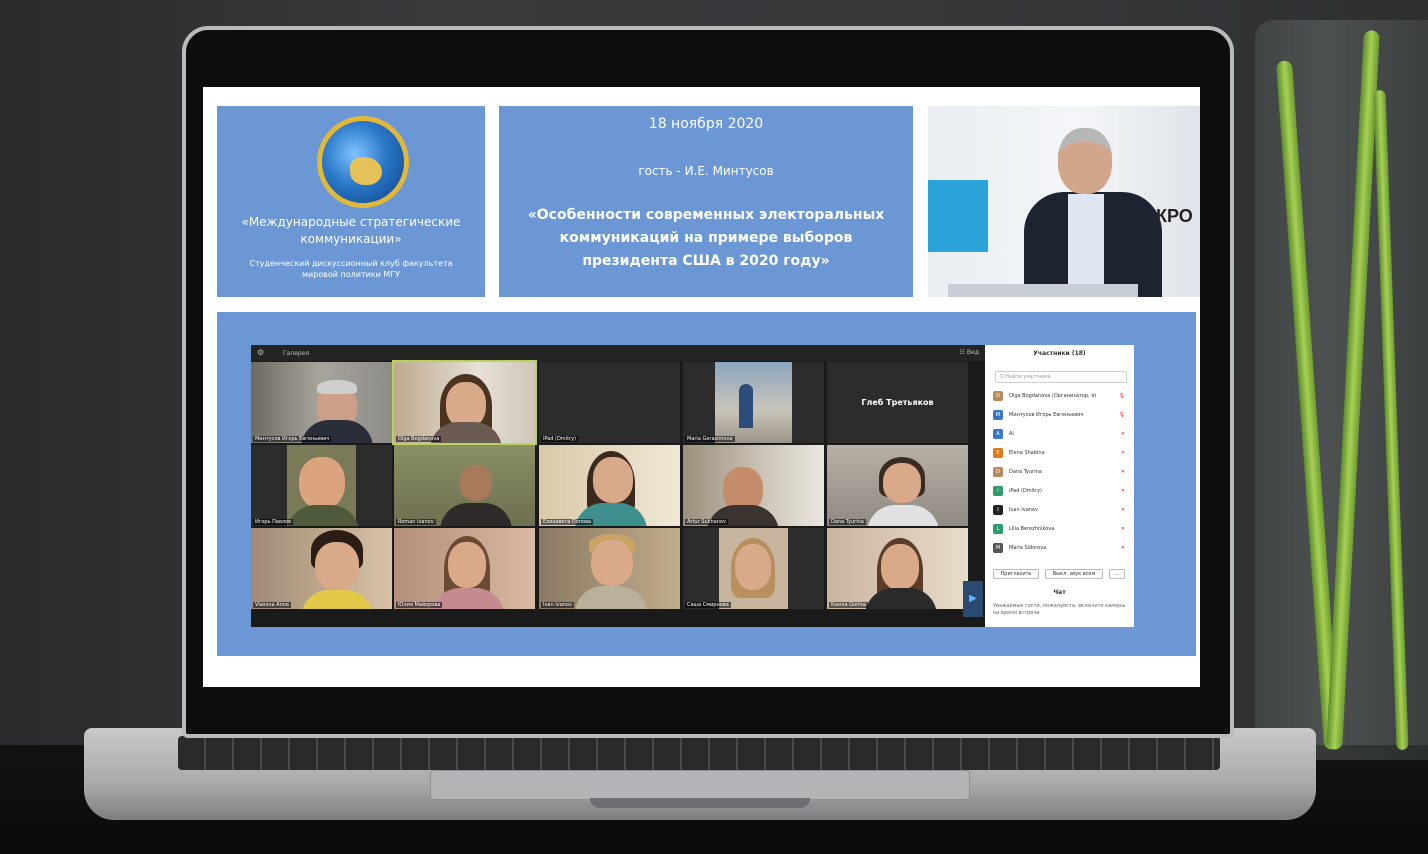  I want to click on avatar: L, so click(998, 529).